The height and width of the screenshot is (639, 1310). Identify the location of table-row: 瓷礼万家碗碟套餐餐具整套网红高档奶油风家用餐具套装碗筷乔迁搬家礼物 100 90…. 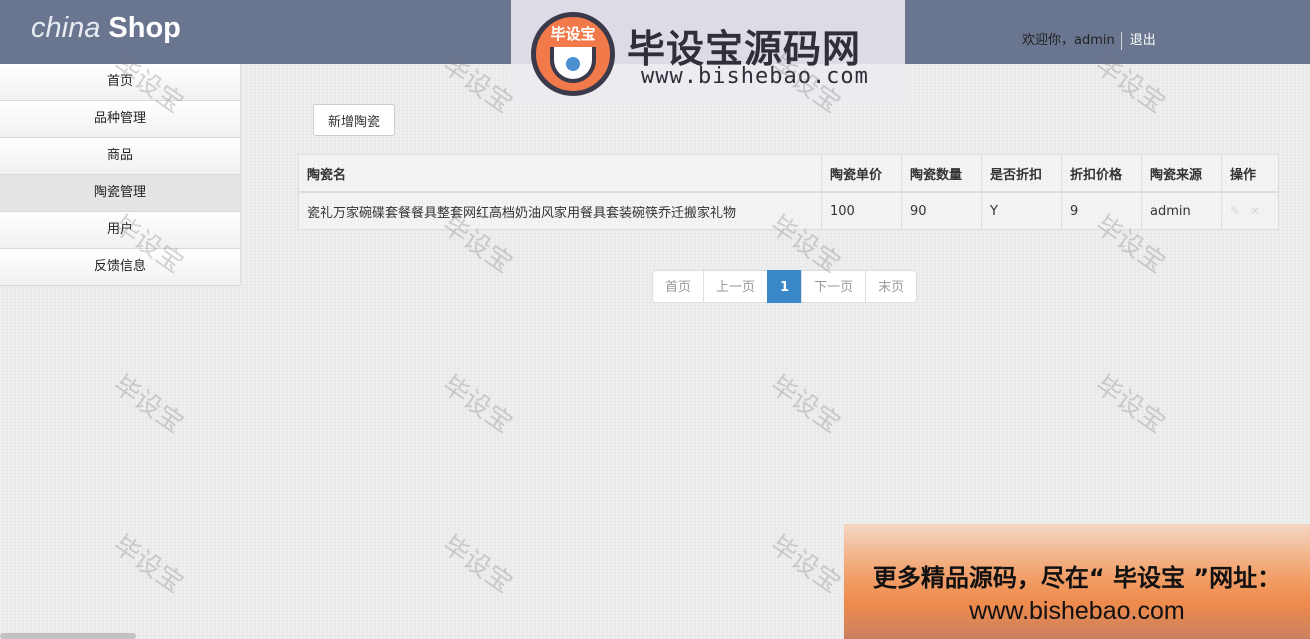
(788, 210).